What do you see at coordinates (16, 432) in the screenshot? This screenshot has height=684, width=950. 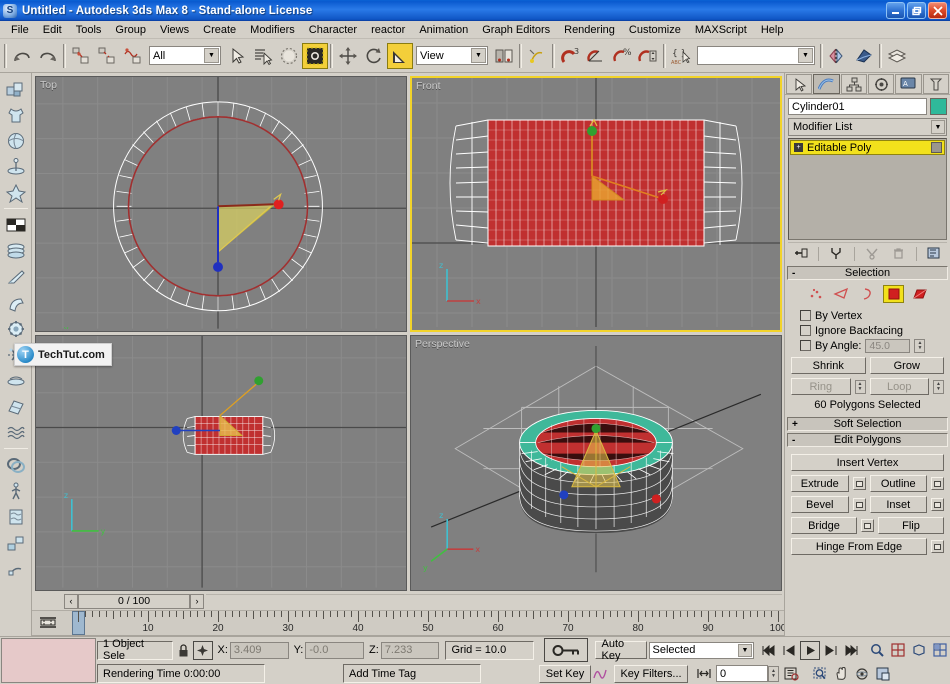 I see `ripple-icon` at bounding box center [16, 432].